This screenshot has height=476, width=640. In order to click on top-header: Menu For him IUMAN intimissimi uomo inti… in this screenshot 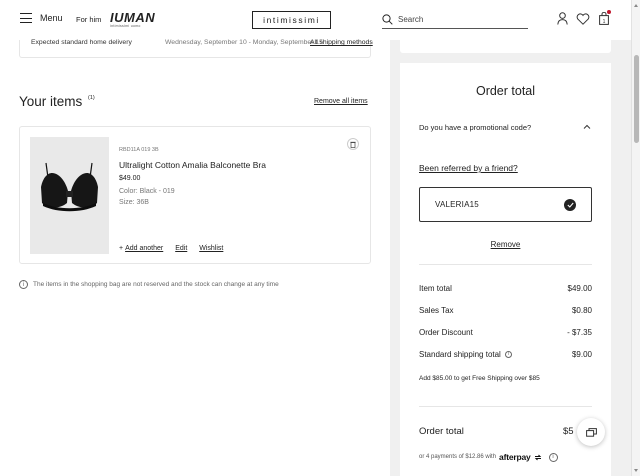, I will do `click(315, 20)`.